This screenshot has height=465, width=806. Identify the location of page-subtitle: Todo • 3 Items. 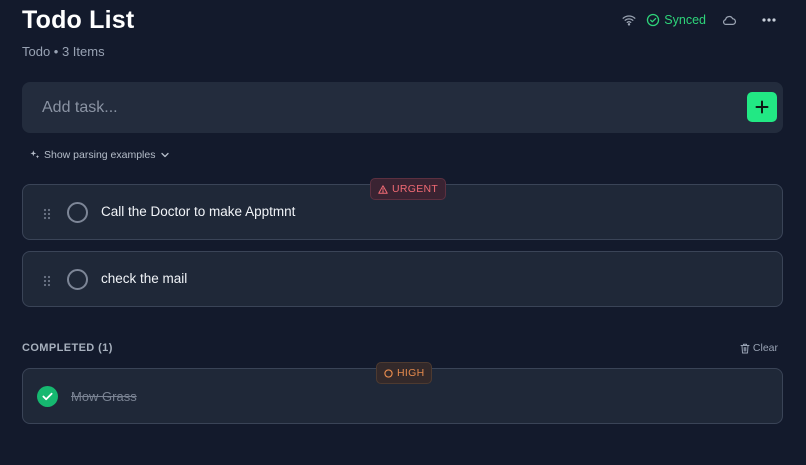
(63, 51).